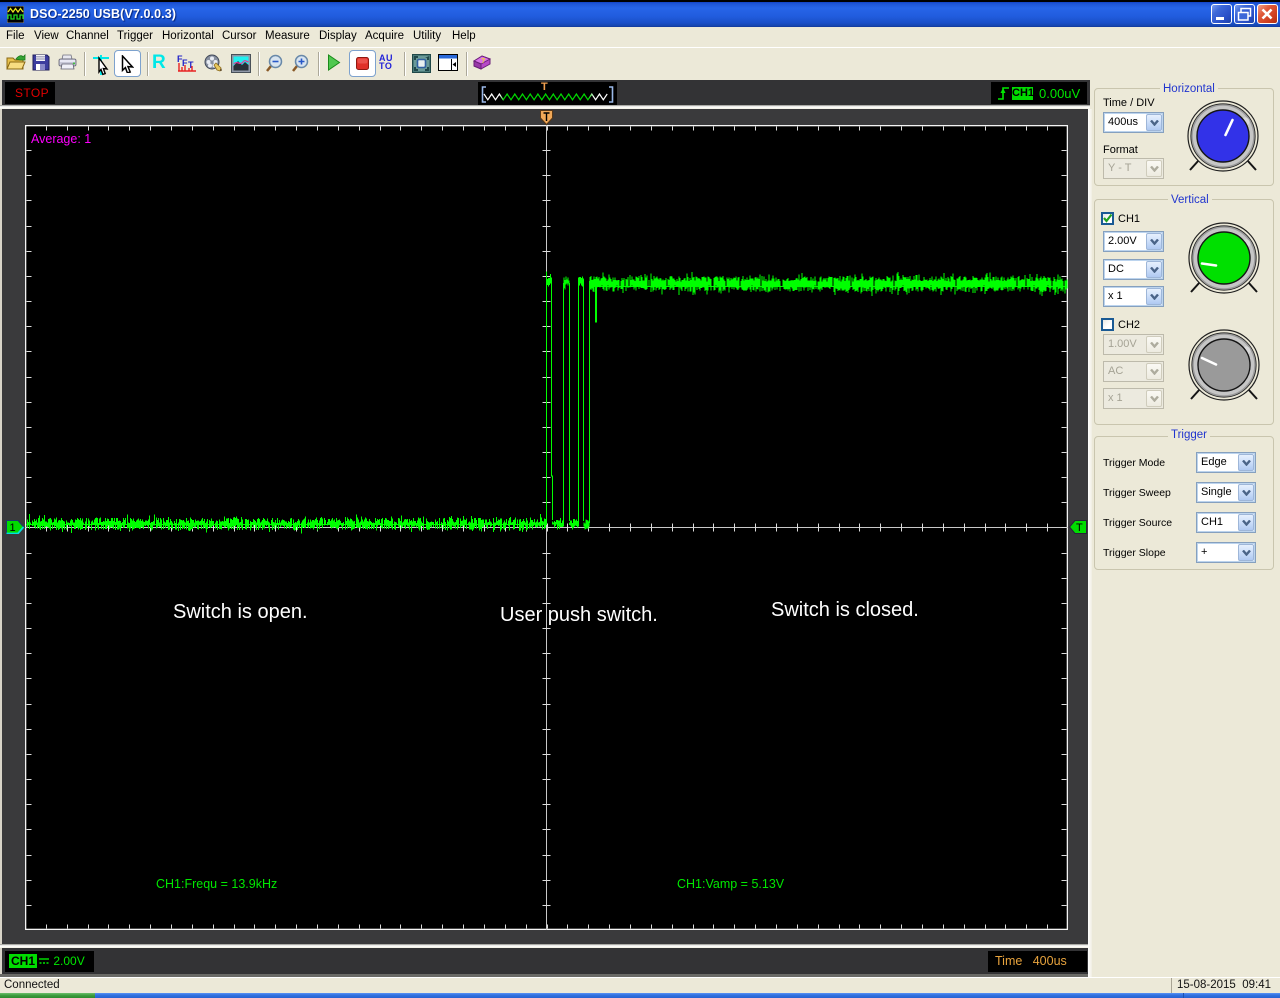 This screenshot has height=998, width=1280. What do you see at coordinates (1079, 528) in the screenshot?
I see `svg-text: T` at bounding box center [1079, 528].